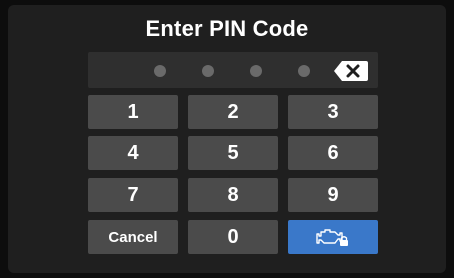 The width and height of the screenshot is (454, 278). Describe the element at coordinates (133, 195) in the screenshot. I see `key-7: 7` at that location.